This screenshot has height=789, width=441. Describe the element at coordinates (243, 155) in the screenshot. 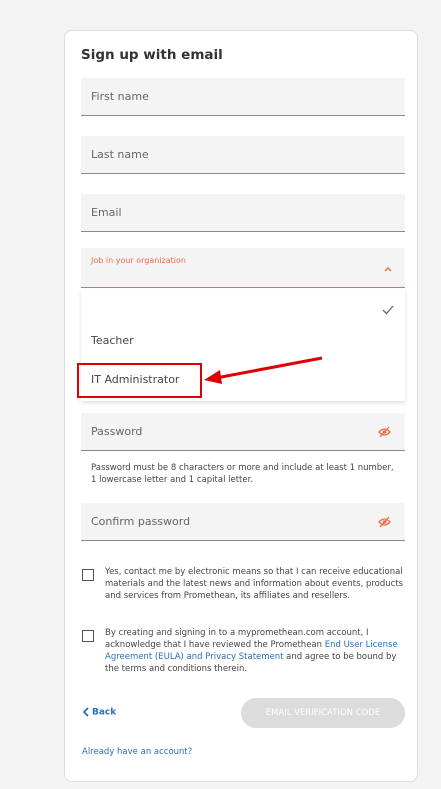

I see `last-name-field: Last name` at that location.